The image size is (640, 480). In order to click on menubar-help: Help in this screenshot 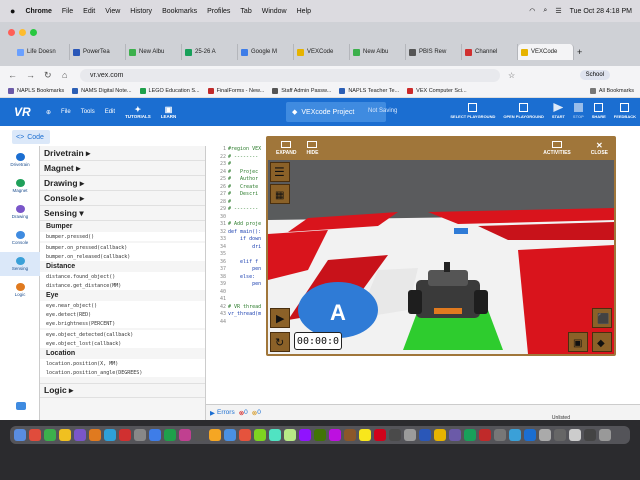, I will do `click(304, 11)`.